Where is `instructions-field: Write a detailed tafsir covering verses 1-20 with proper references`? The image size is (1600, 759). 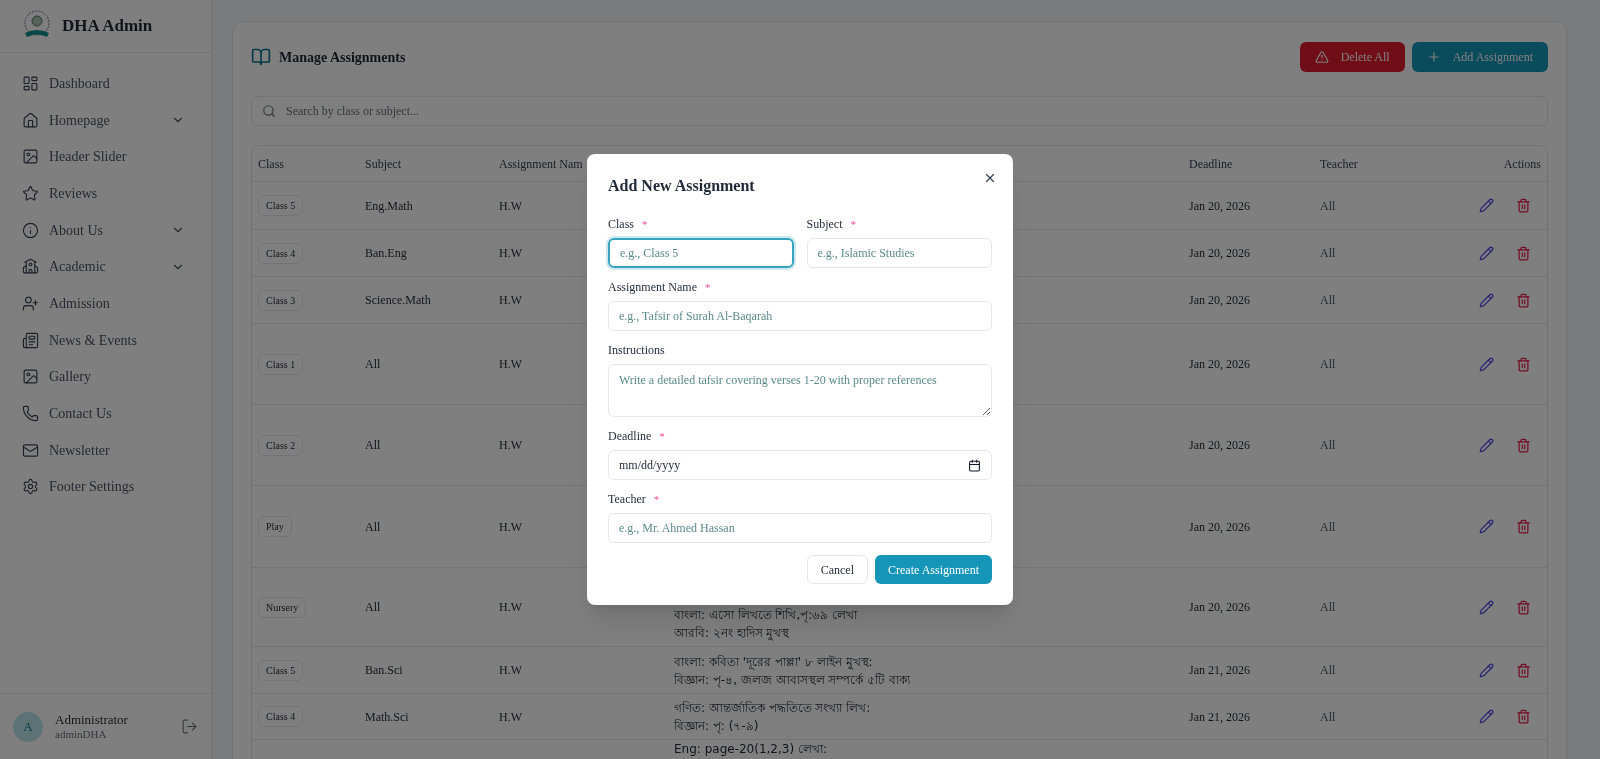 instructions-field: Write a detailed tafsir covering verses 1-20 with proper references is located at coordinates (800, 390).